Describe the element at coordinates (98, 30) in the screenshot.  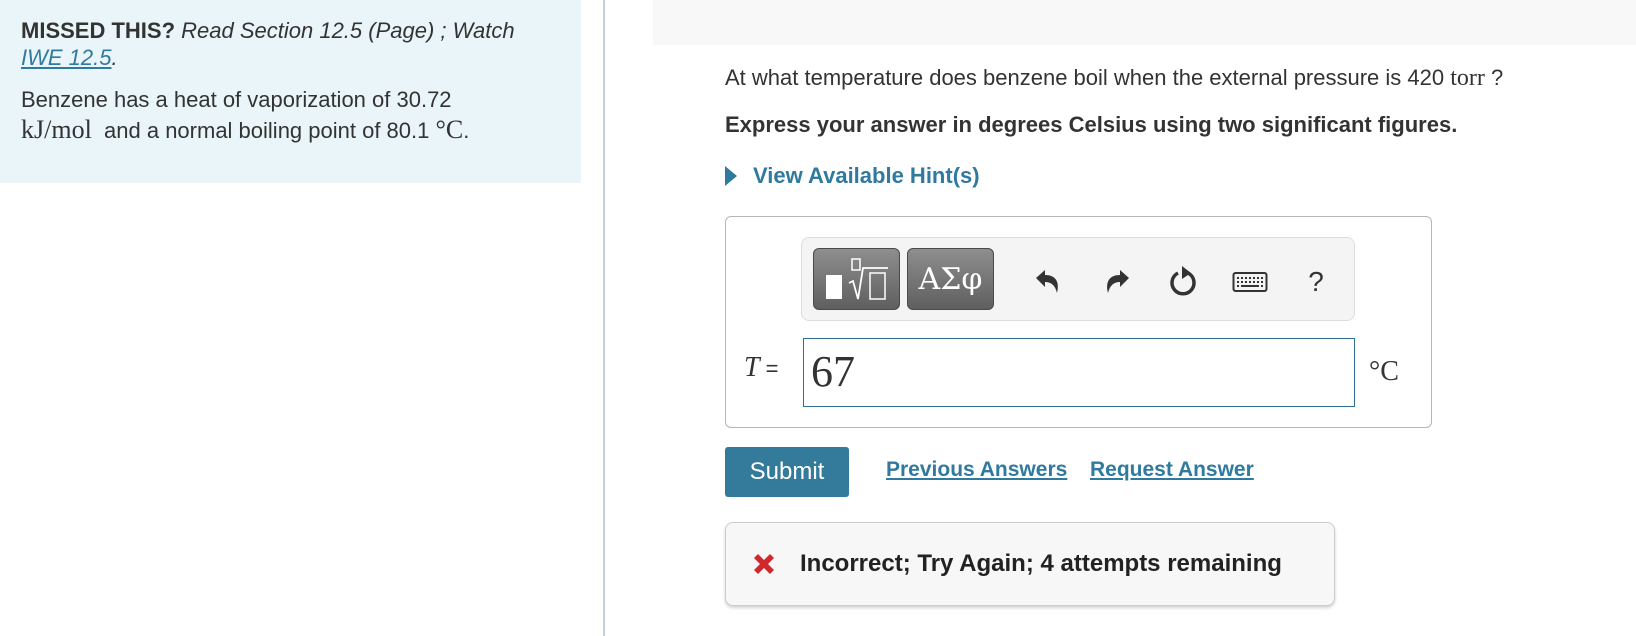
I see `missed-this-label: MISSED THIS?` at that location.